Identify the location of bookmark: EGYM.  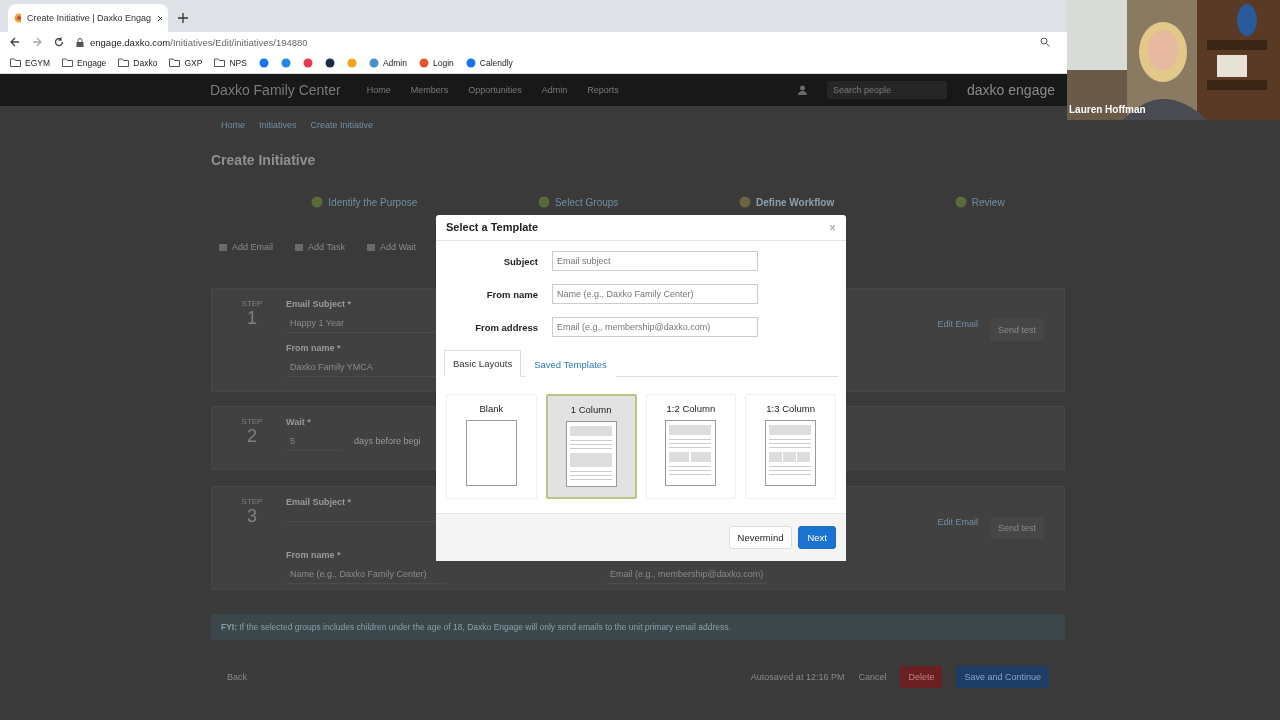
(30, 62).